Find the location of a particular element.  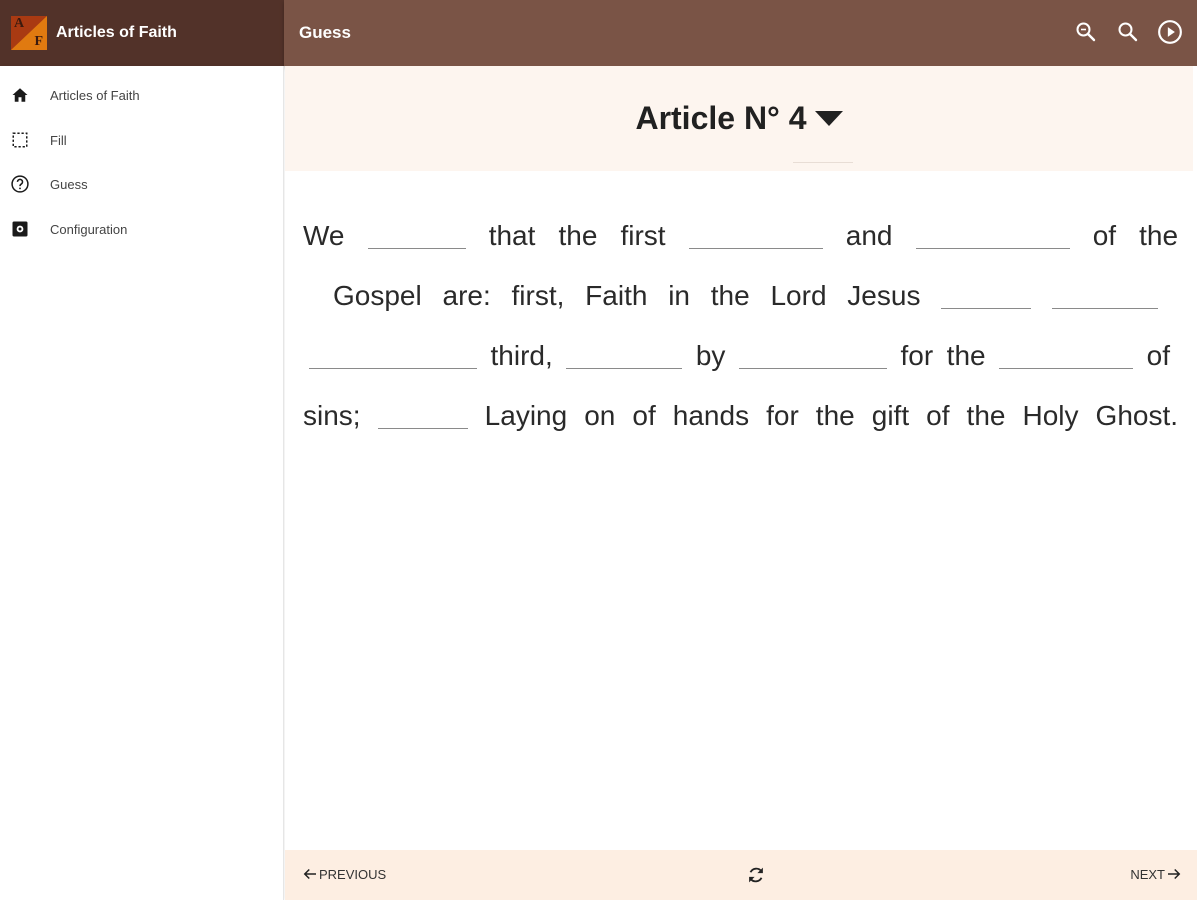

passage-text: of is located at coordinates (1158, 355).